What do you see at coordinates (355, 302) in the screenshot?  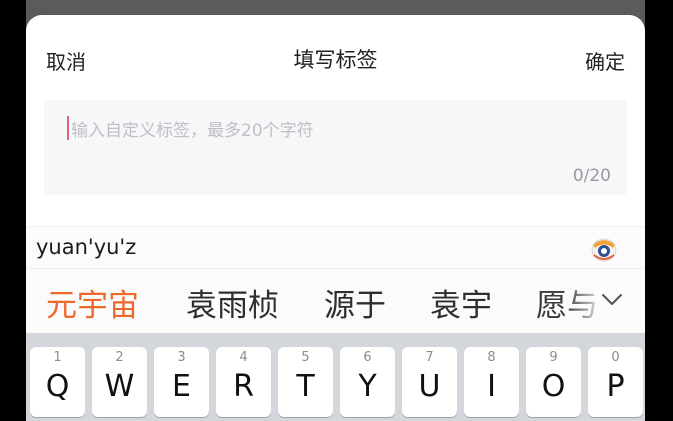 I see `candidate-item: 源于` at bounding box center [355, 302].